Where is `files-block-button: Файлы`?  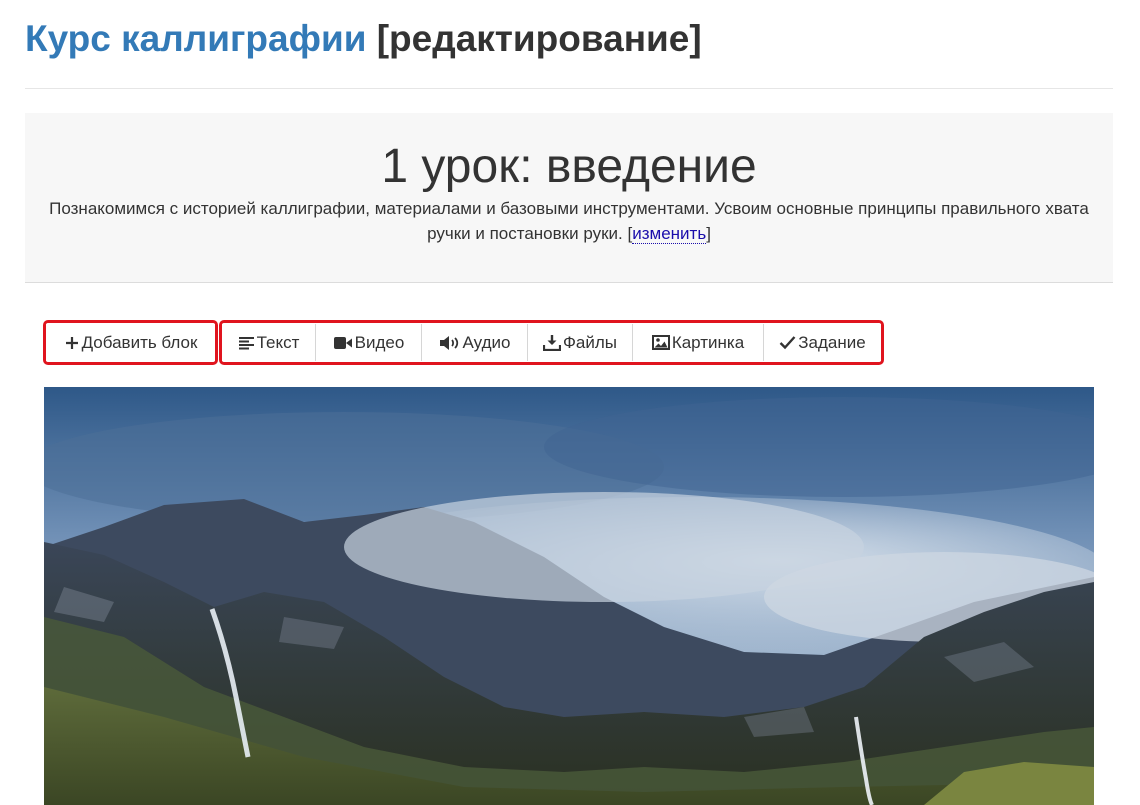 files-block-button: Файлы is located at coordinates (579, 342).